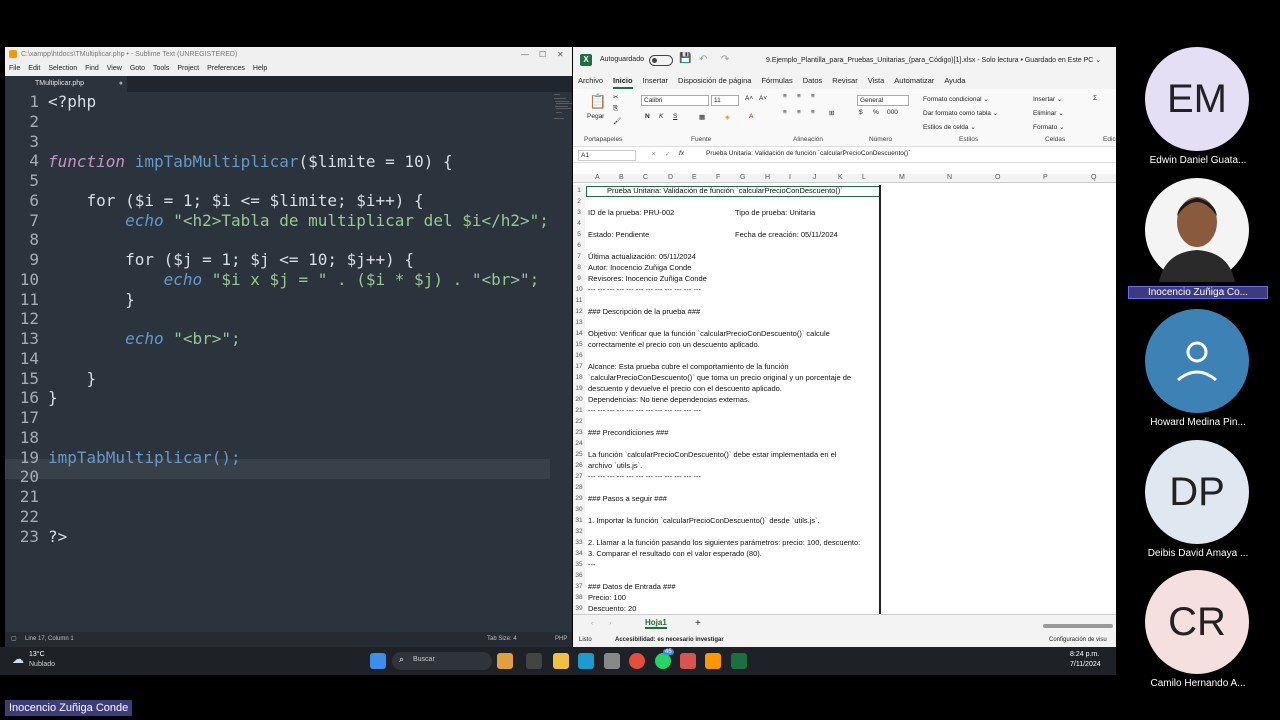  Describe the element at coordinates (579, 608) in the screenshot. I see `row-number: 39` at that location.